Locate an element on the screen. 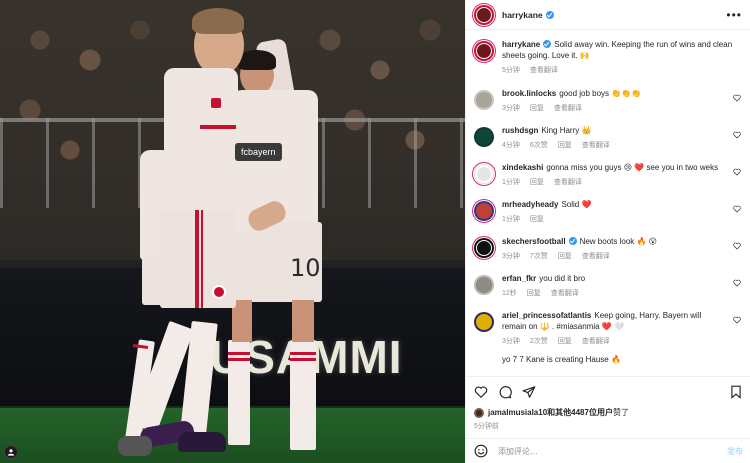  sponsor-logo is located at coordinates (216, 103).